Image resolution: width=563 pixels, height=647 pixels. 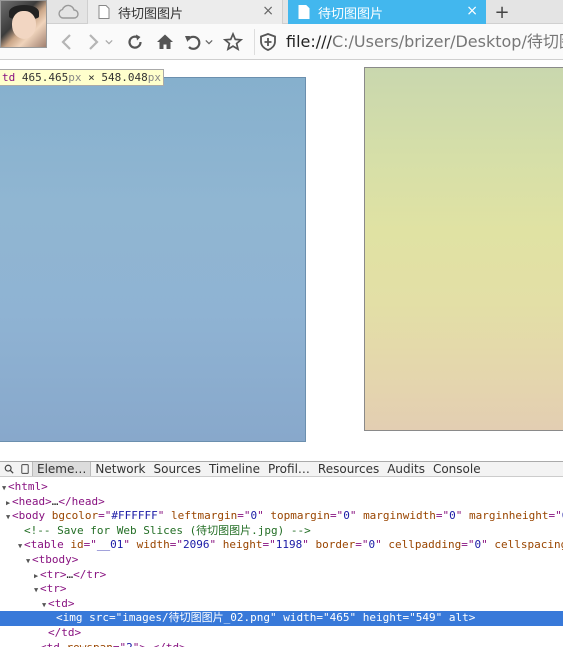 What do you see at coordinates (25, 469) in the screenshot?
I see `device-icon` at bounding box center [25, 469].